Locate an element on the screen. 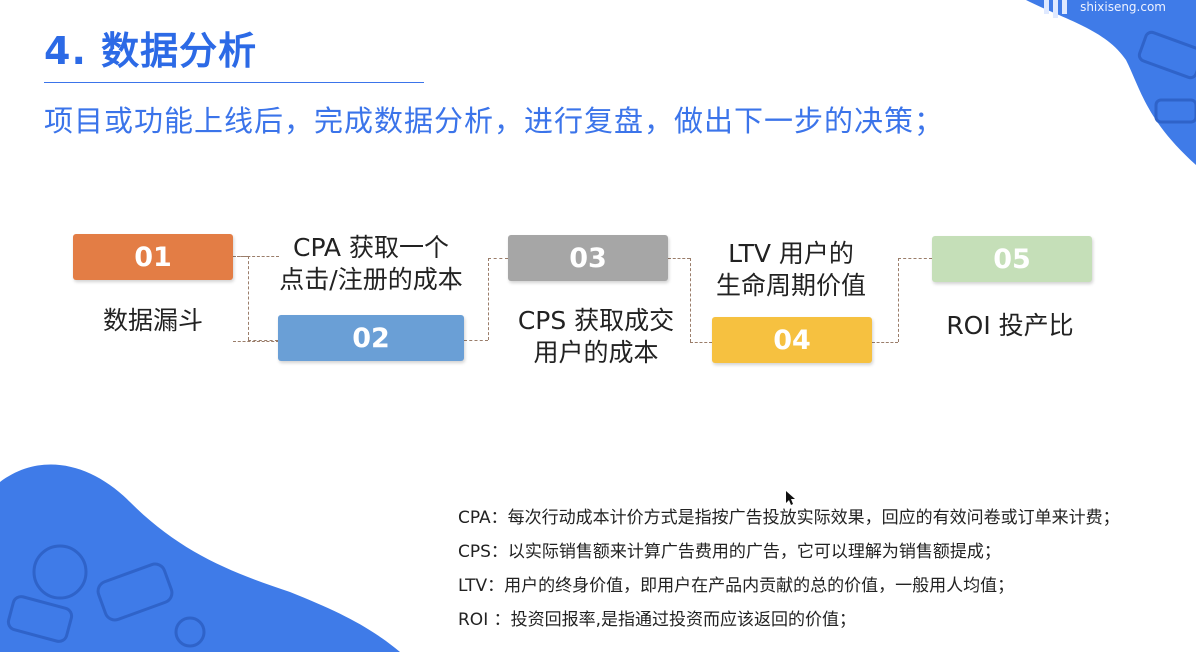  step-02-label-line: CPA 获取一个 is located at coordinates (371, 247).